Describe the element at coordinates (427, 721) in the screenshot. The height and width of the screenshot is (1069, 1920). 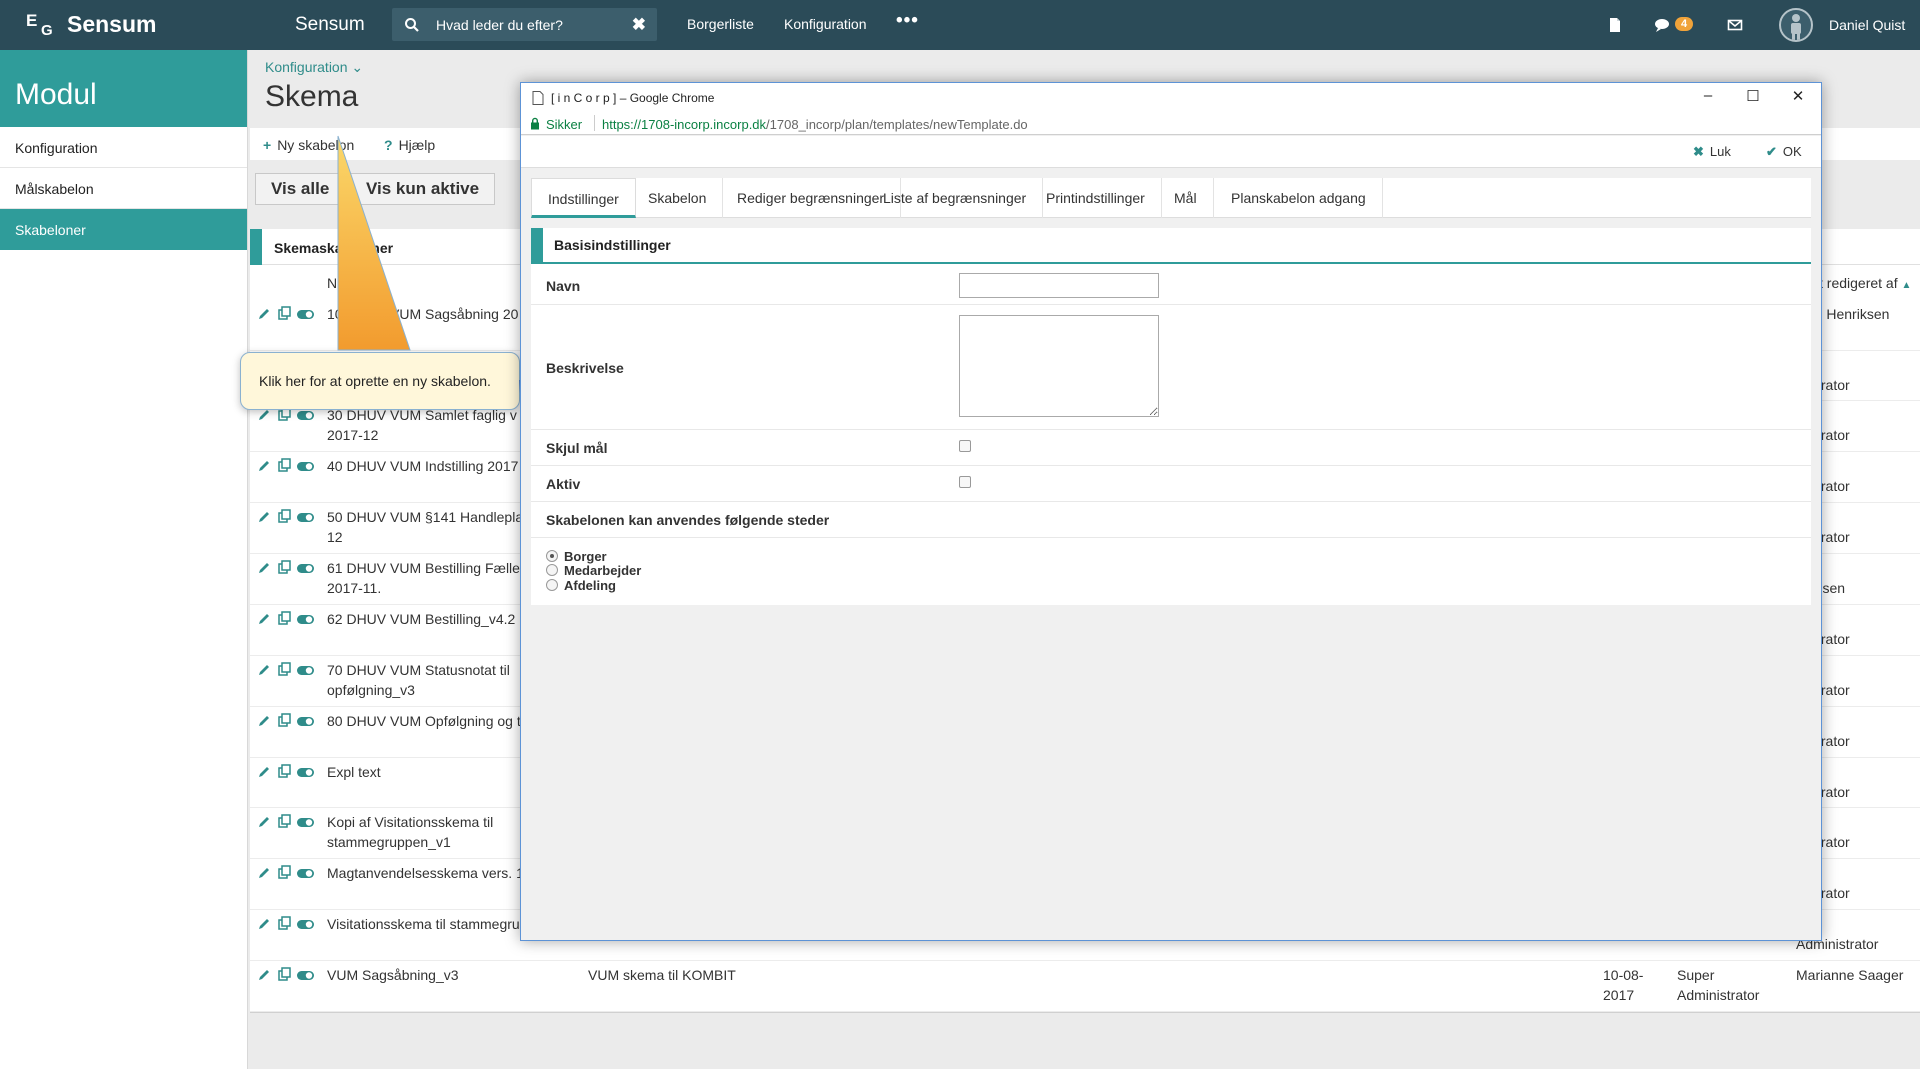
I see `row-name: 80 DHUV VUM Opfølgning og t` at that location.